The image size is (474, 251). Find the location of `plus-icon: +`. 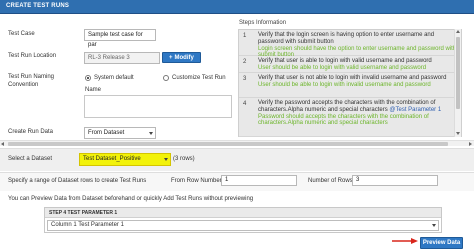

plus-icon: + is located at coordinates (171, 58).